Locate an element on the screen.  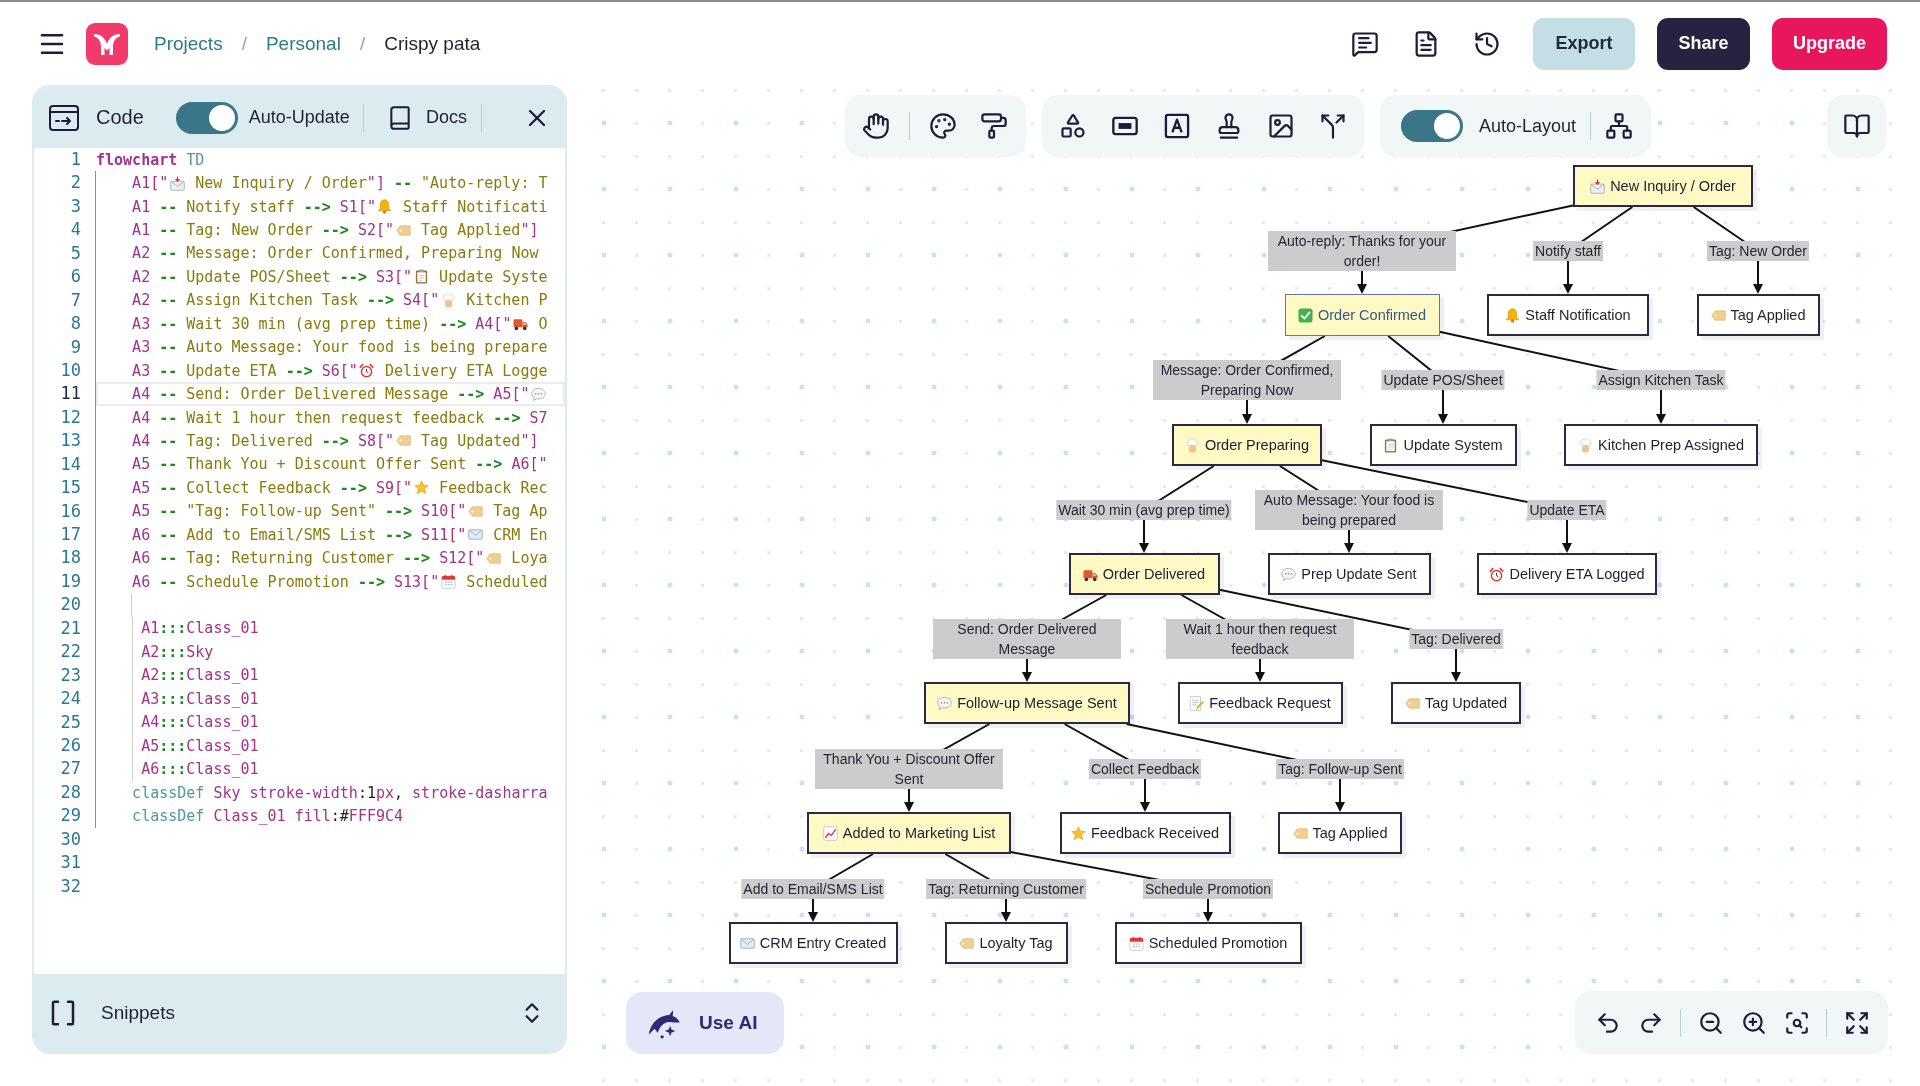
docs-link: Docs is located at coordinates (446, 117).